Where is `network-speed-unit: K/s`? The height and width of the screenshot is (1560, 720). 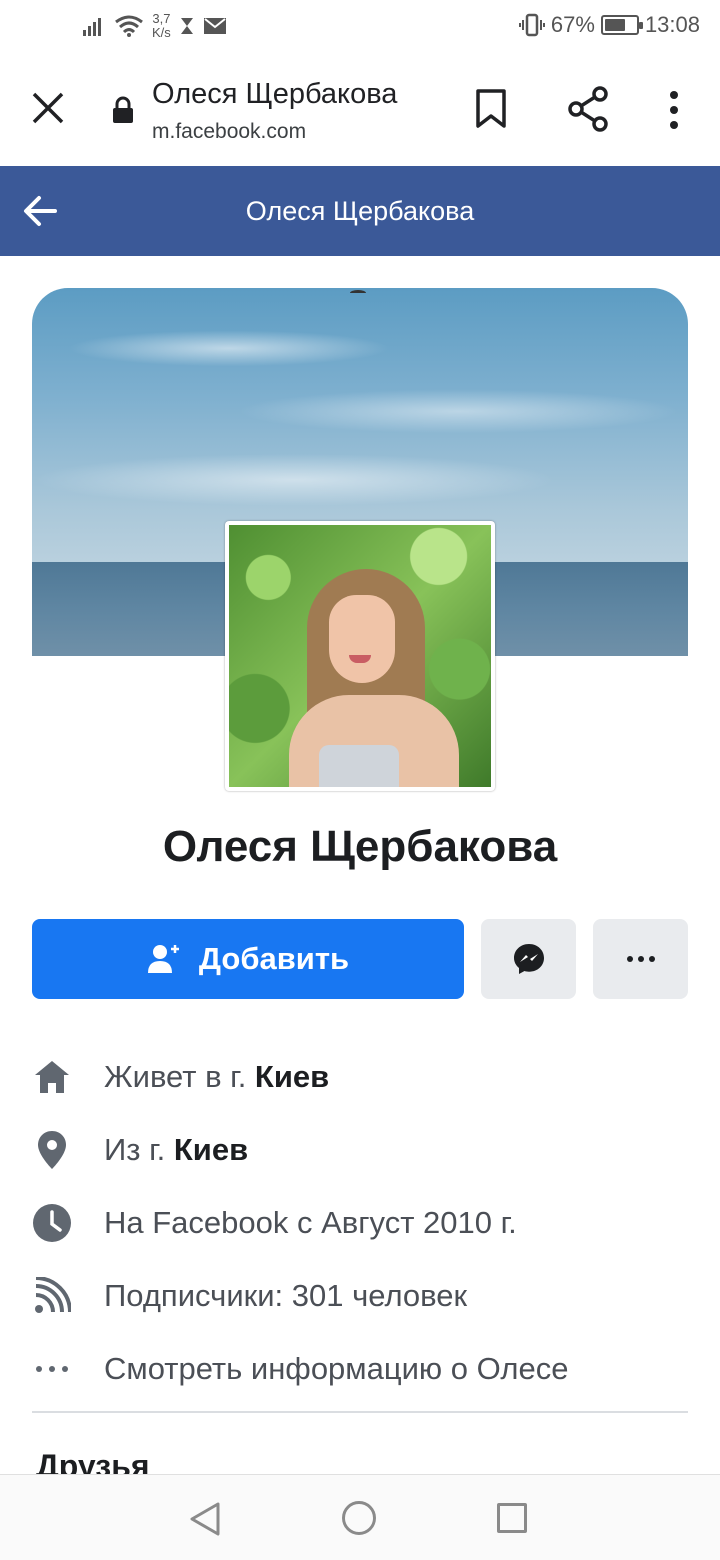 network-speed-unit: K/s is located at coordinates (161, 32).